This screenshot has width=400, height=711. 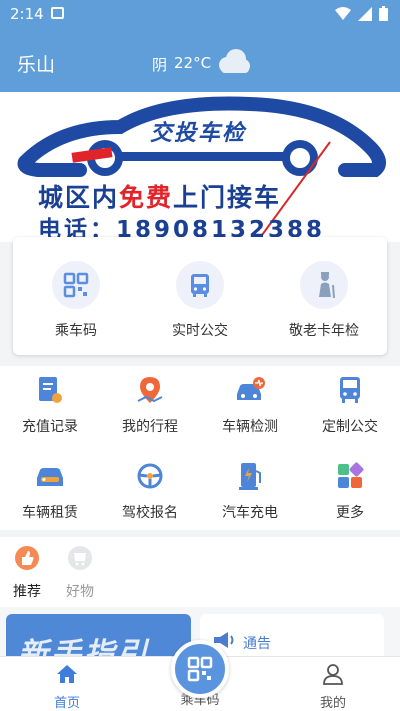 I want to click on city-selector: 乐山, so click(x=36, y=63).